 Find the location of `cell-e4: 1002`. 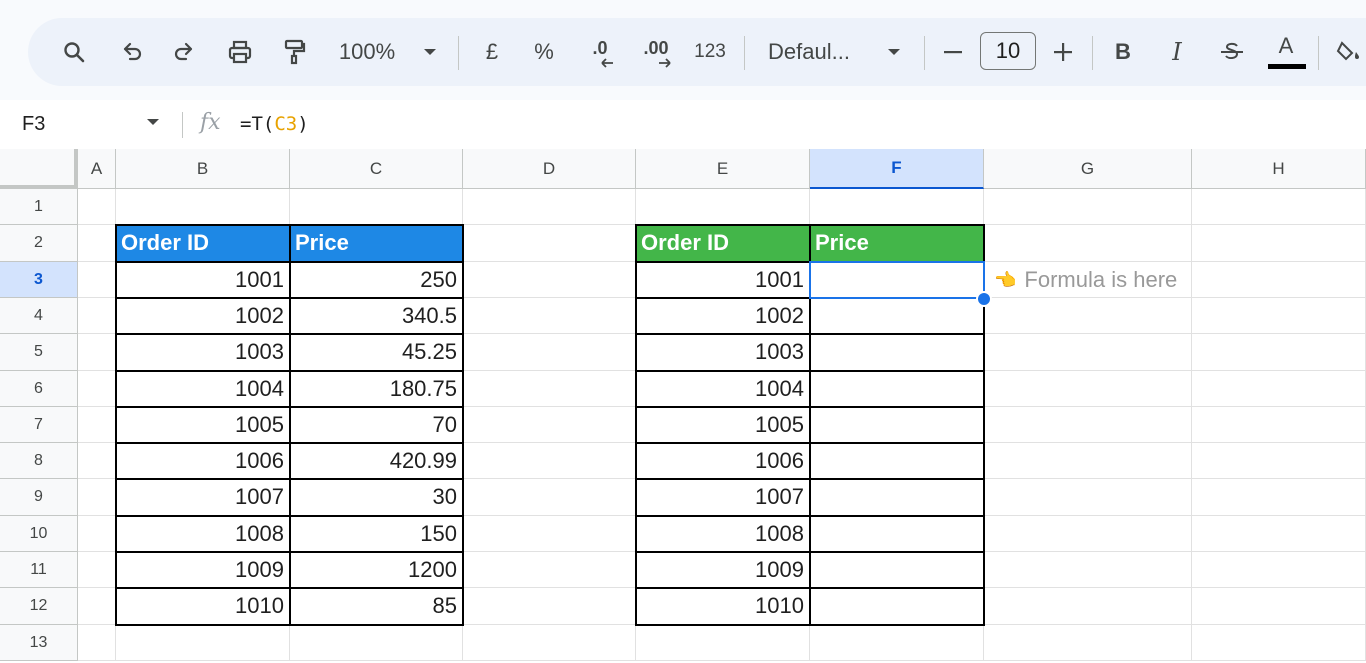

cell-e4: 1002 is located at coordinates (723, 316).